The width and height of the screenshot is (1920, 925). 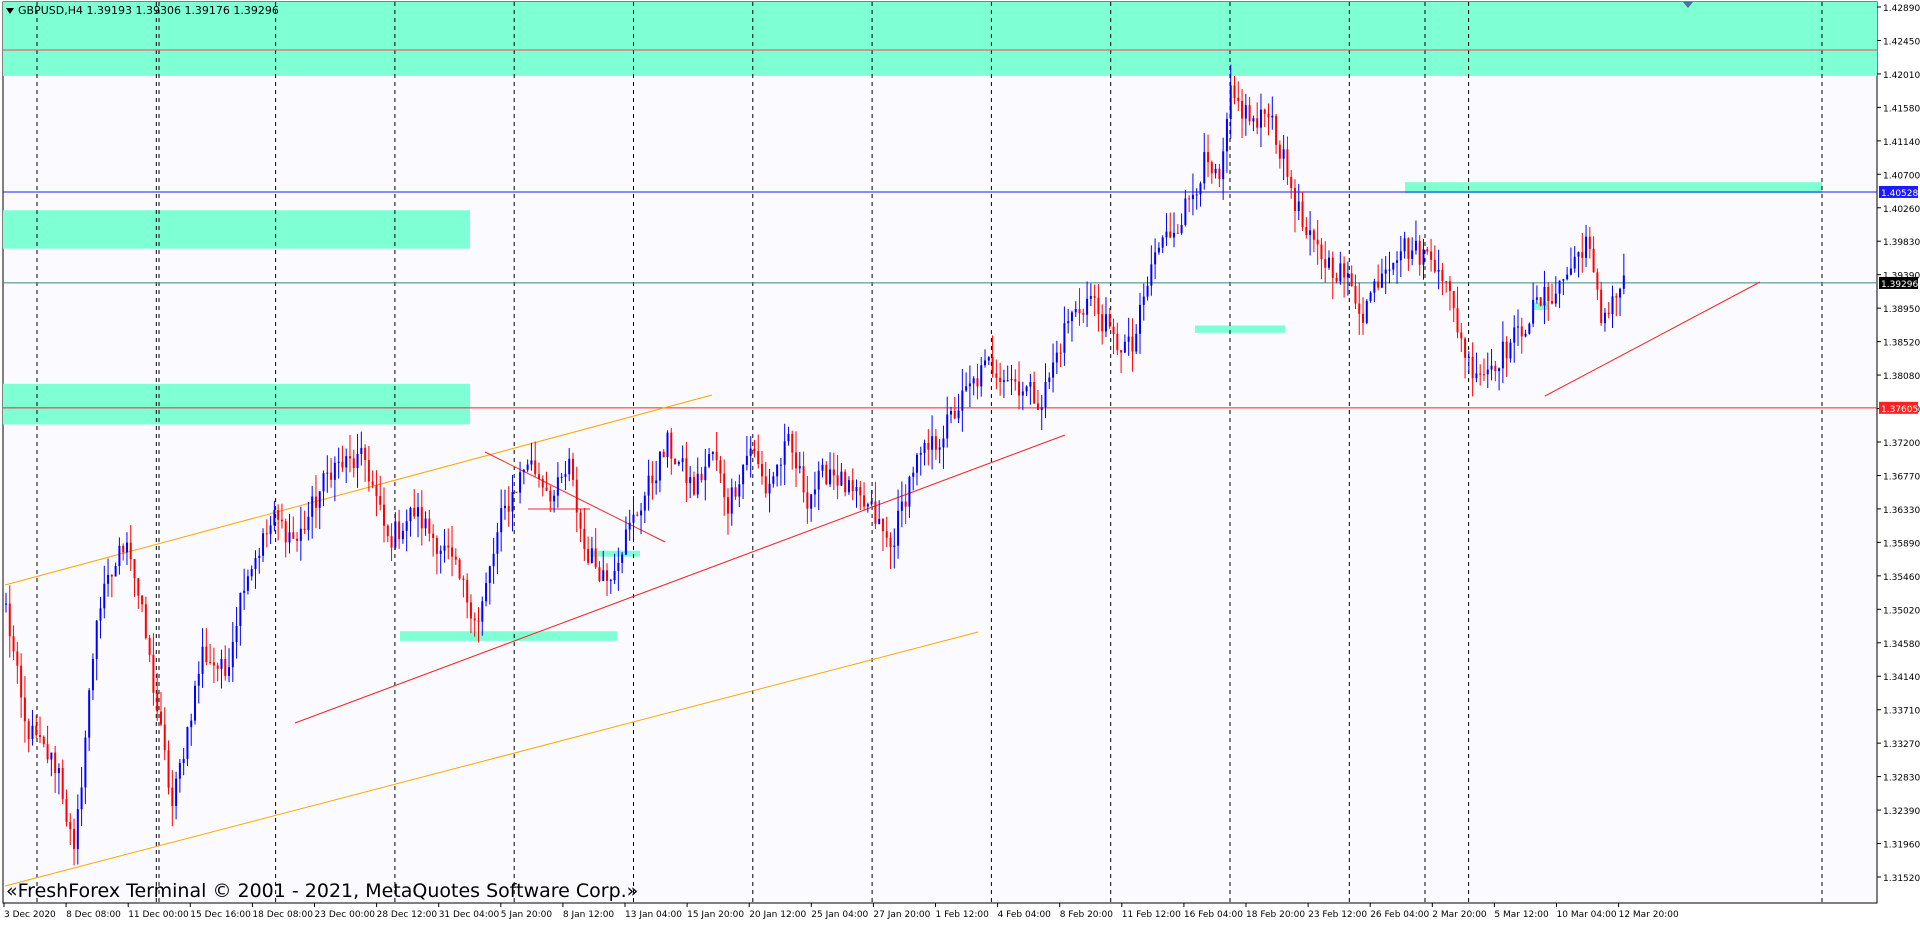 What do you see at coordinates (10, 11) in the screenshot?
I see `dropdown-triangle-icon` at bounding box center [10, 11].